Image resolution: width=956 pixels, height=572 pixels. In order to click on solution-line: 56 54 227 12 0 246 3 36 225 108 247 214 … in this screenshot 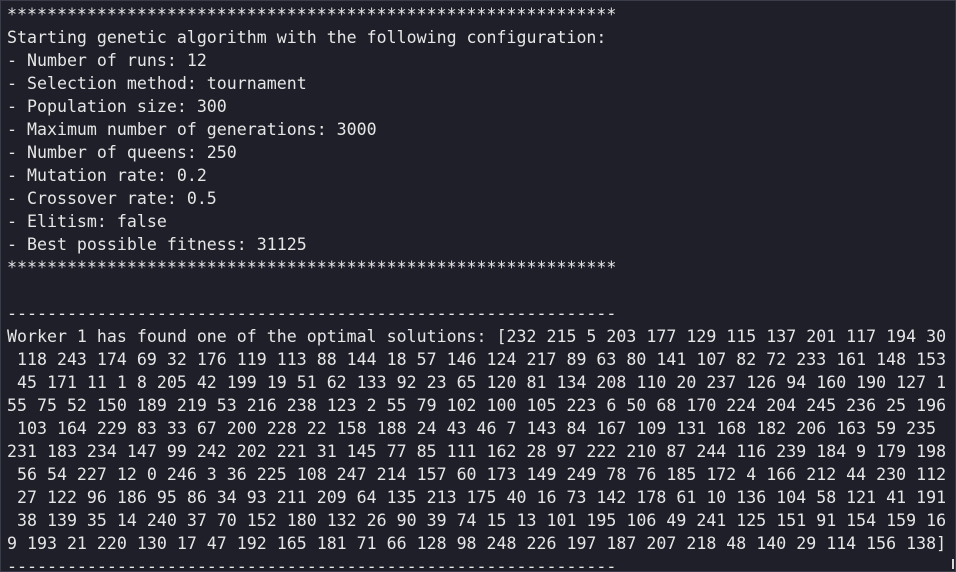, I will do `click(477, 474)`.